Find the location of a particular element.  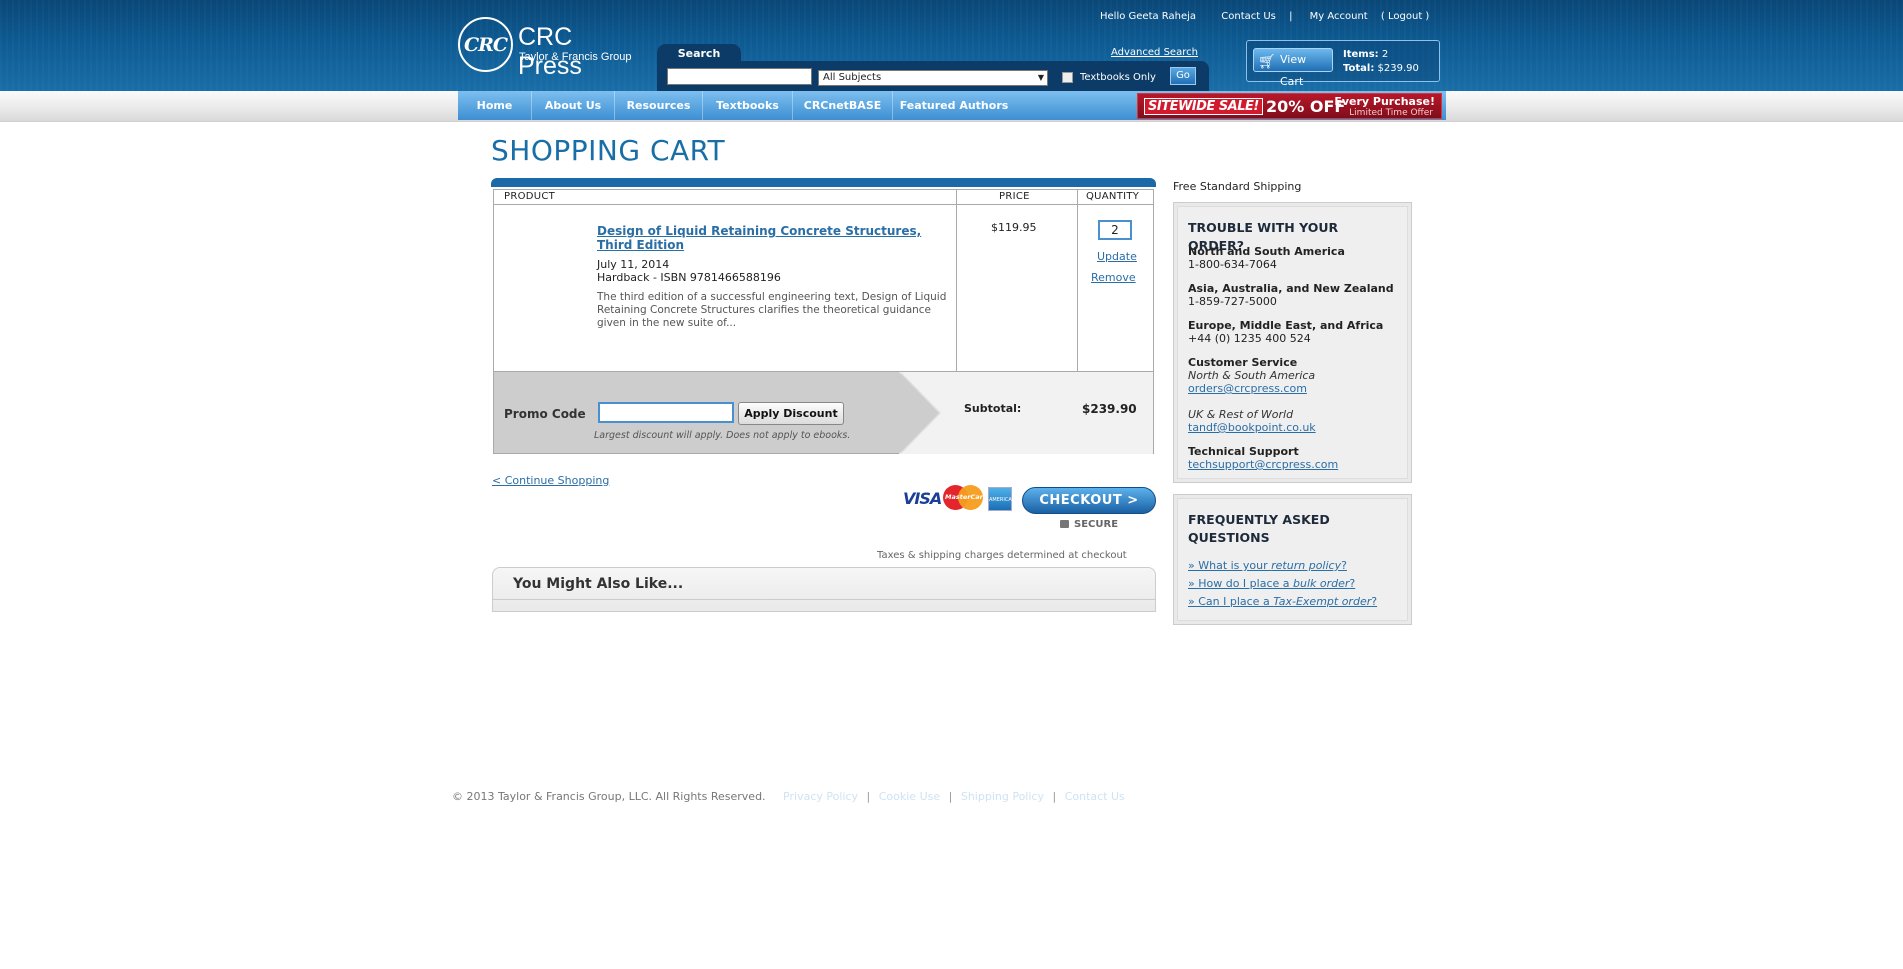

faq-3-suffix: ? is located at coordinates (1374, 601).